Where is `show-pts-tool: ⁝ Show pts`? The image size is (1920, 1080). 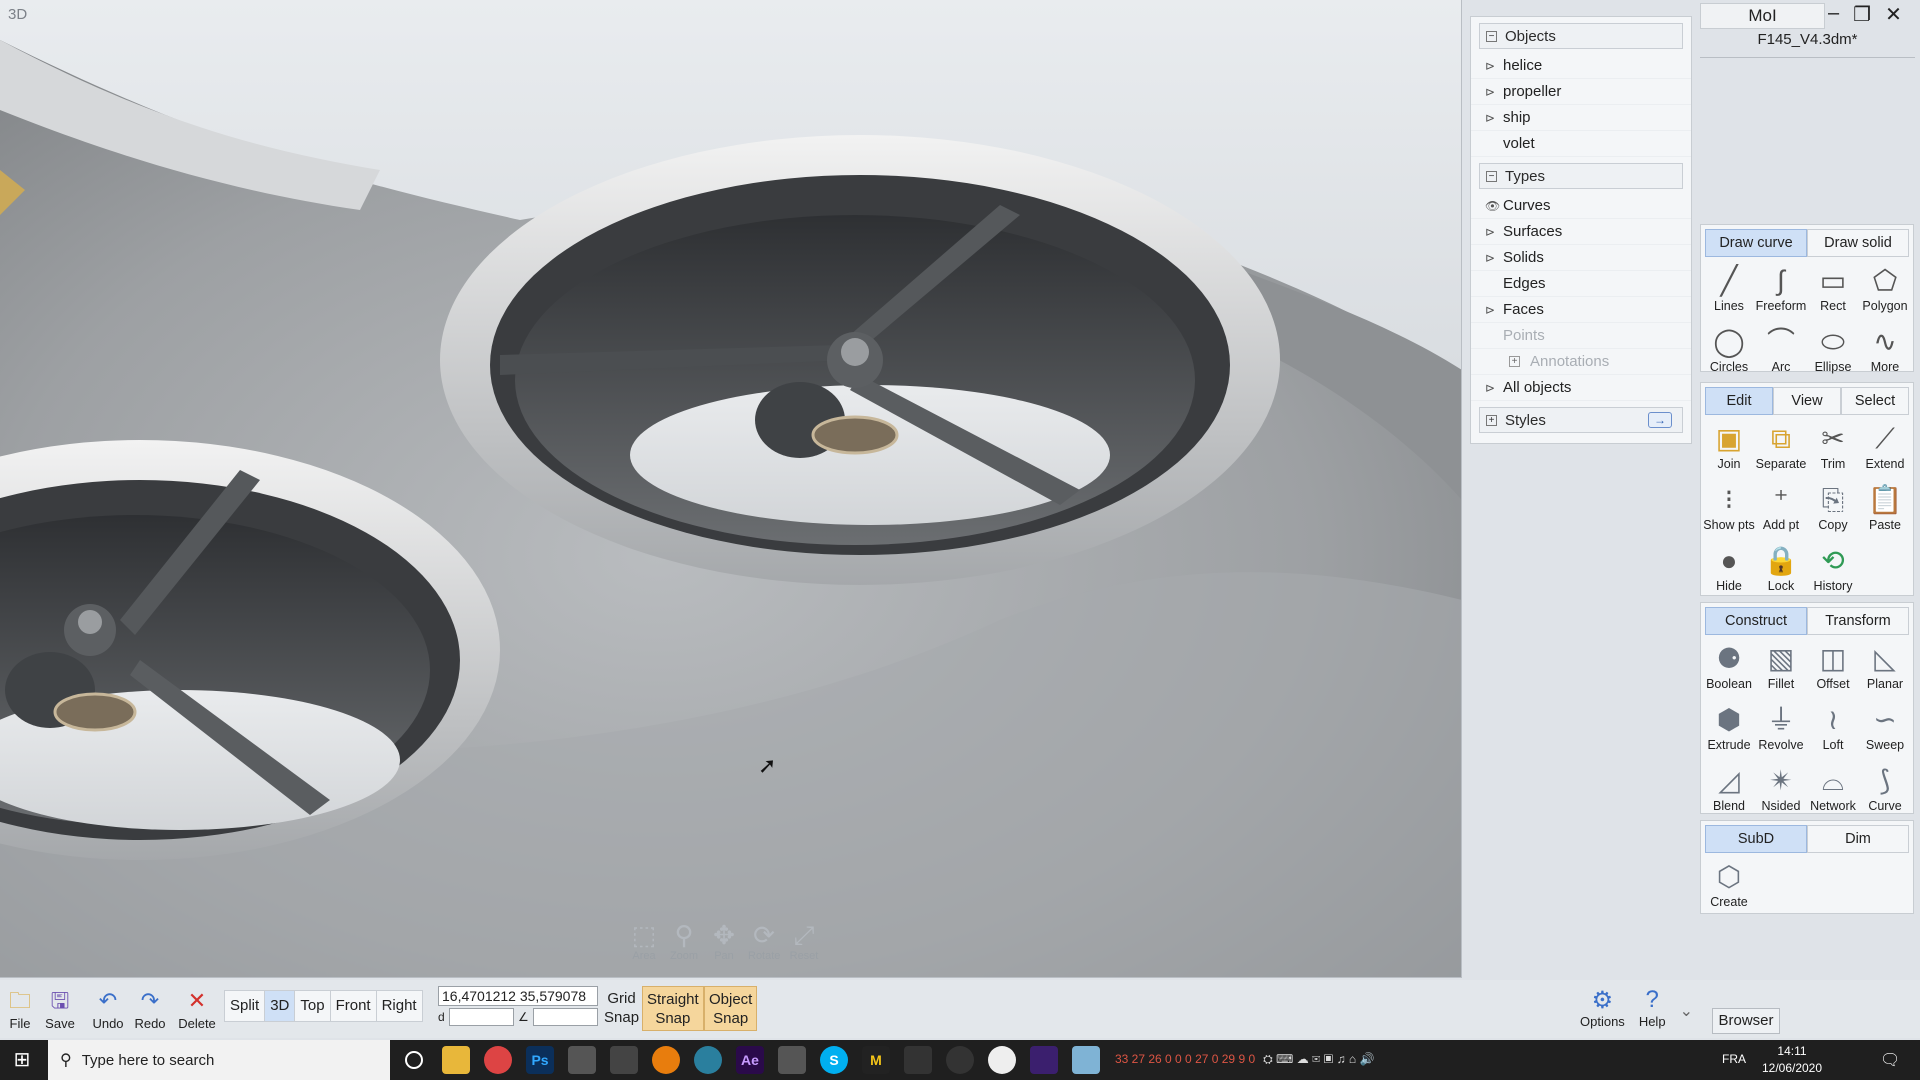
show-pts-tool: ⁝ Show pts is located at coordinates (1729, 510).